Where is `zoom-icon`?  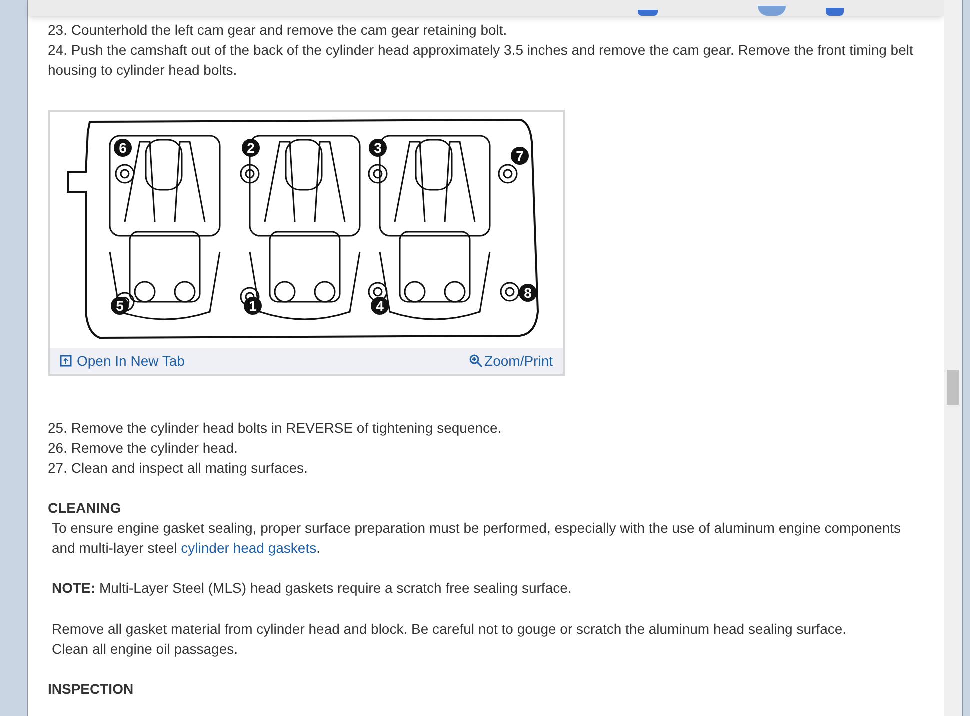
zoom-icon is located at coordinates (475, 361).